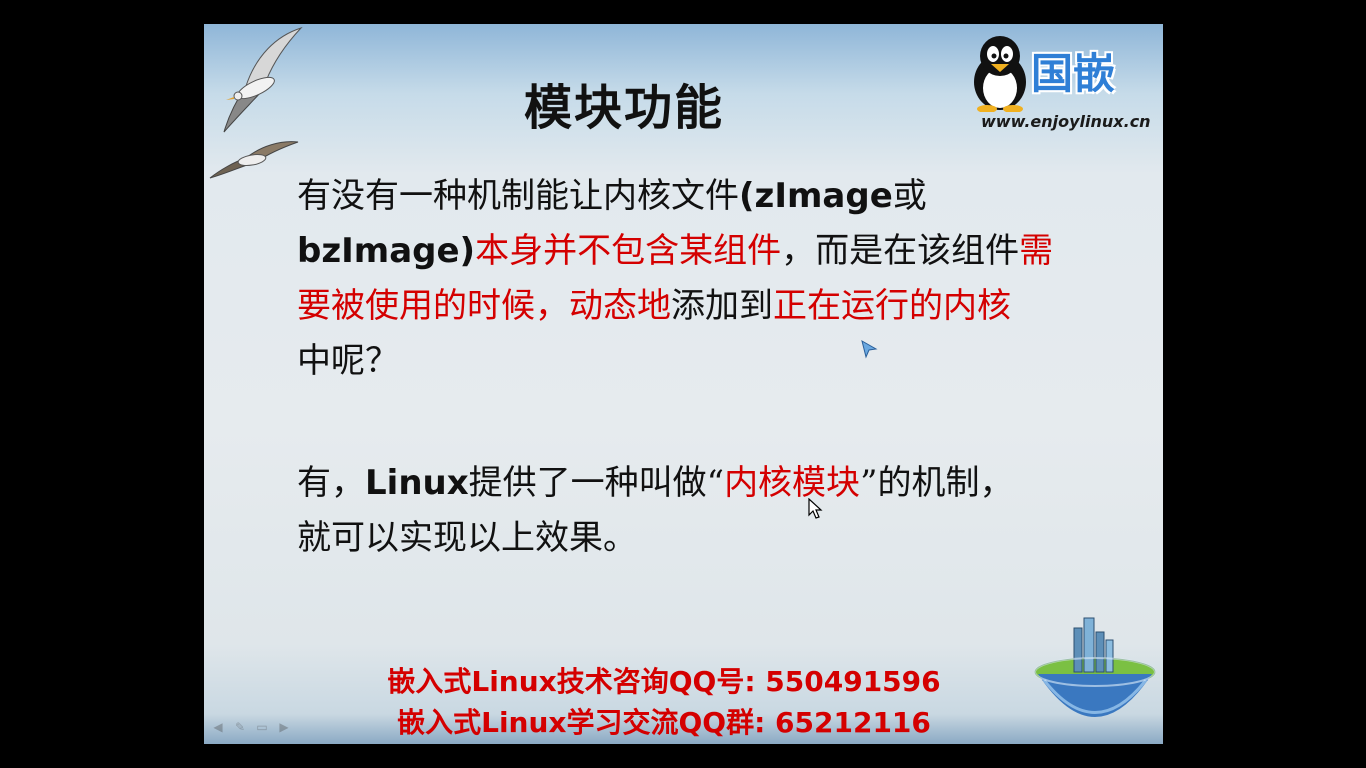 This screenshot has width=1366, height=768. I want to click on text-span: (zImage, so click(816, 196).